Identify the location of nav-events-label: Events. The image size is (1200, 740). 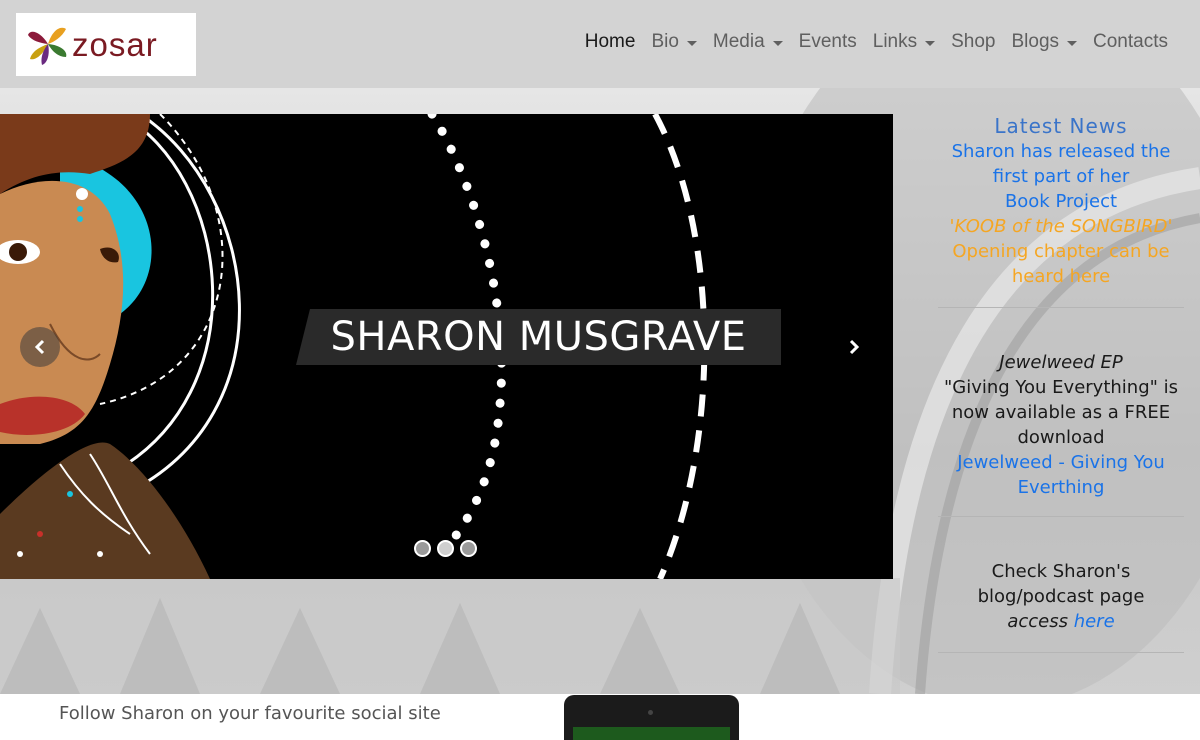
(827, 41).